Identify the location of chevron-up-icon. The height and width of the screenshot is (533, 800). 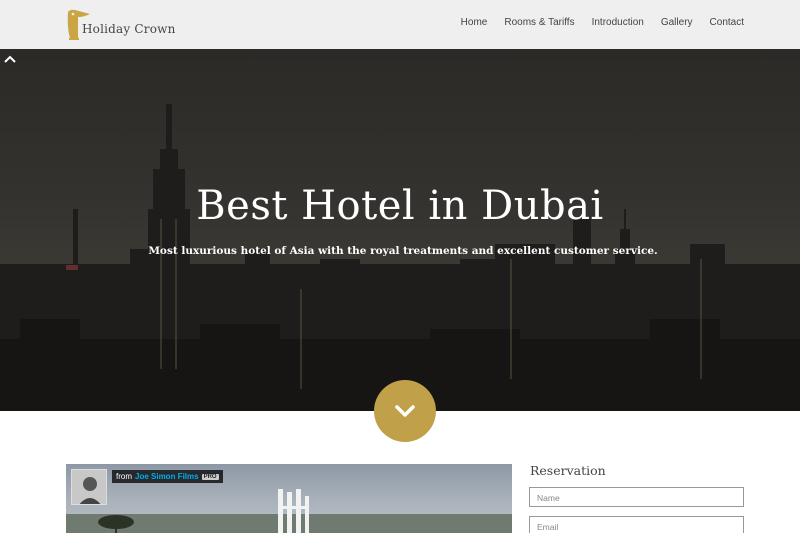
(10, 59).